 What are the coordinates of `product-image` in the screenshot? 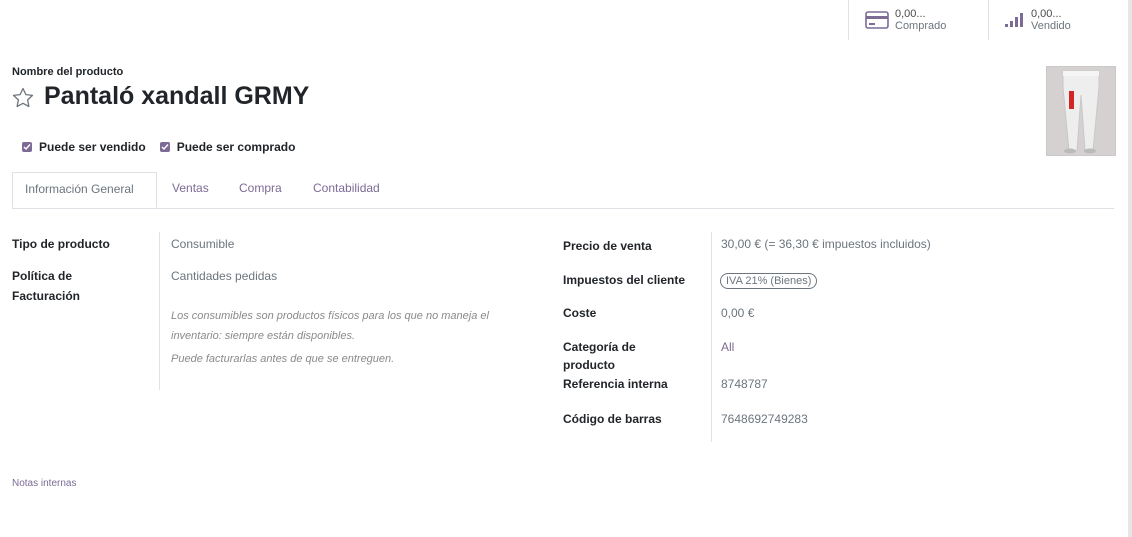 It's located at (1081, 111).